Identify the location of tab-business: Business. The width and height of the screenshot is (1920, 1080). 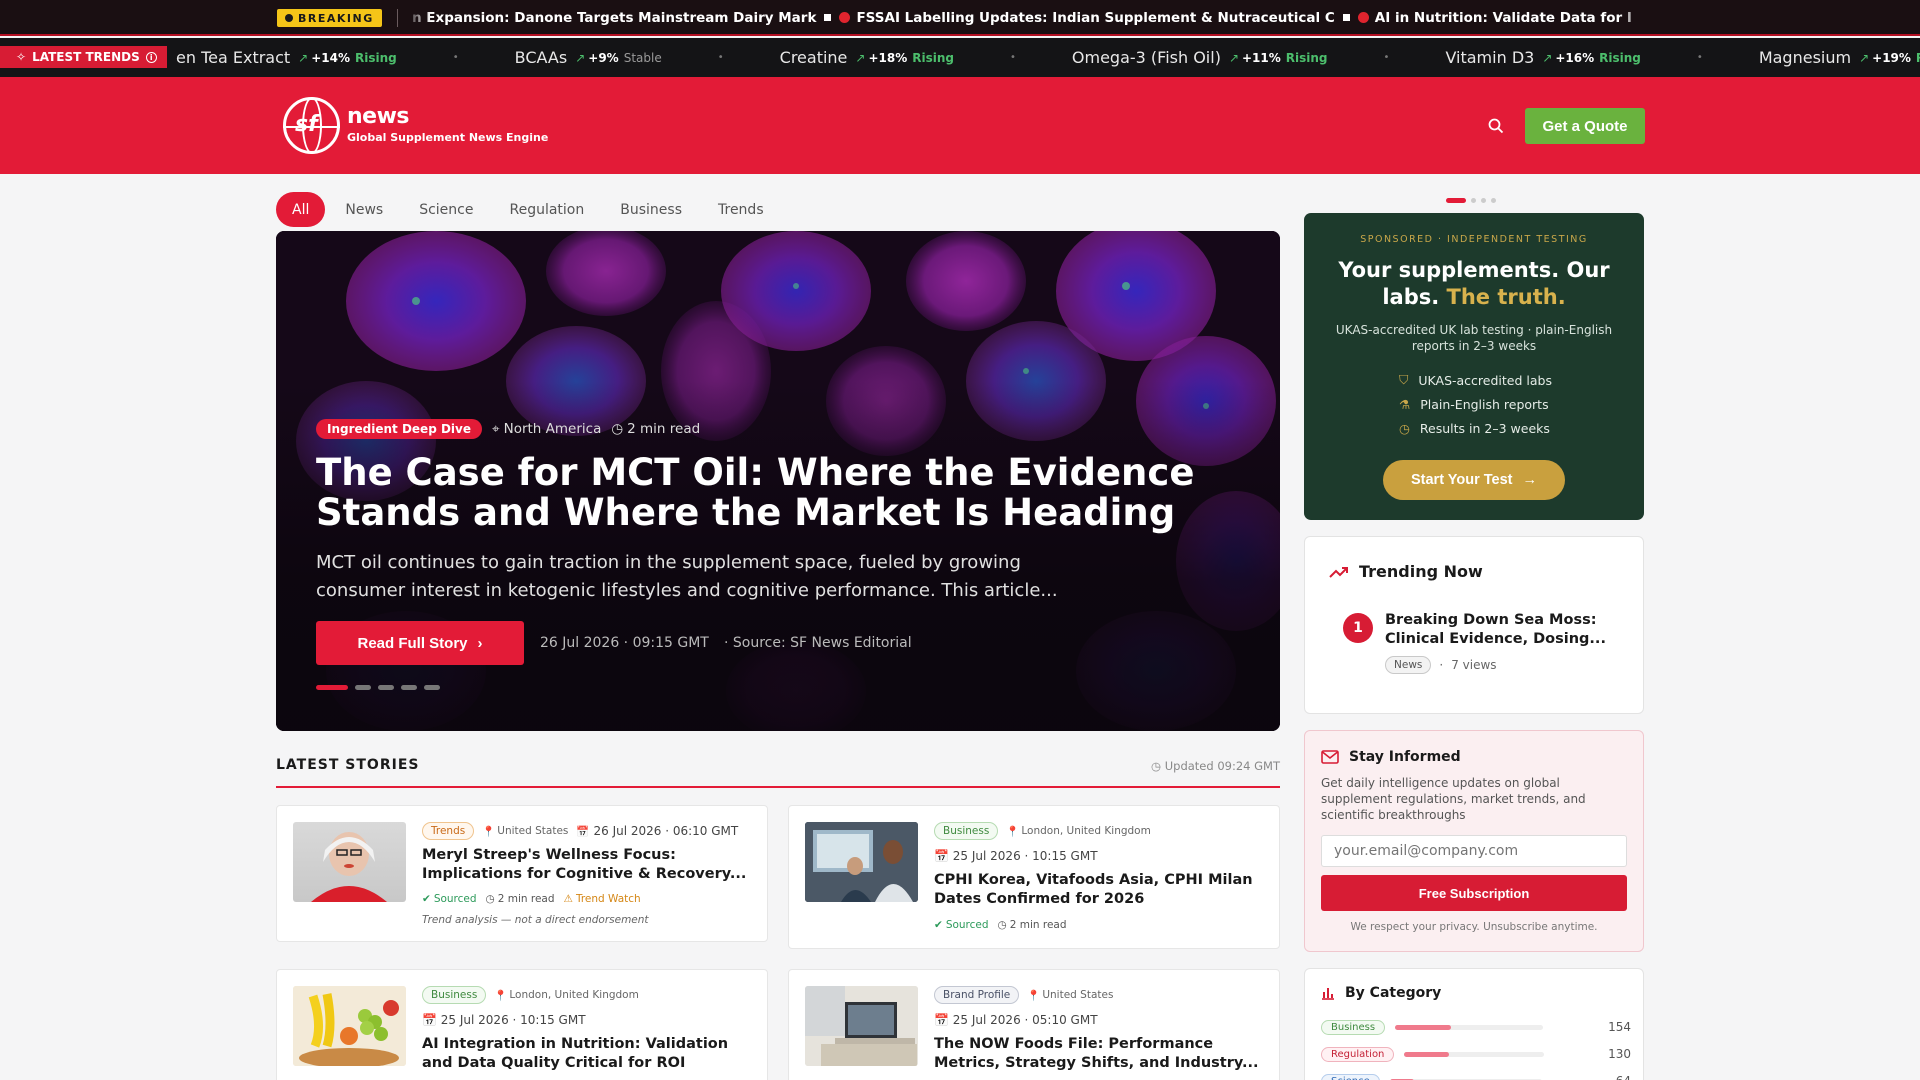
(651, 209).